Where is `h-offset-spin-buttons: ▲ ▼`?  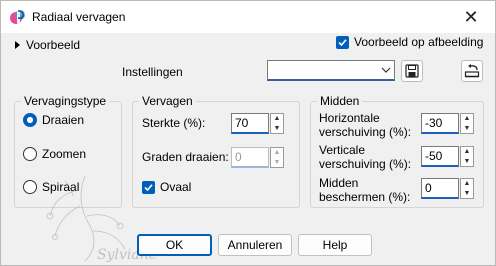
h-offset-spin-buttons: ▲ ▼ is located at coordinates (467, 123).